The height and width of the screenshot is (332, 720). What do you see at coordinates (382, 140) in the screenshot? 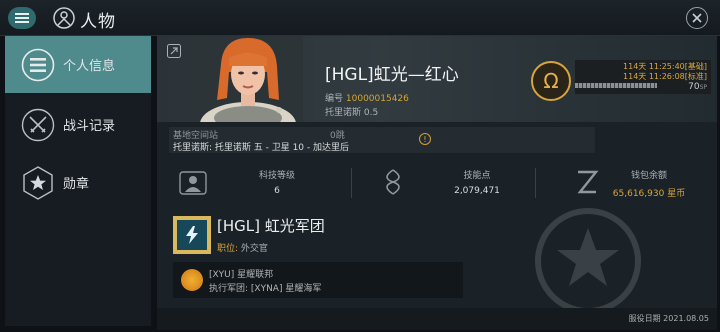
I see `home-station-row: 基地空间站 0跳 托里诺斯: 托里诺斯 五 - 卫星 10 - 加达里后 !` at bounding box center [382, 140].